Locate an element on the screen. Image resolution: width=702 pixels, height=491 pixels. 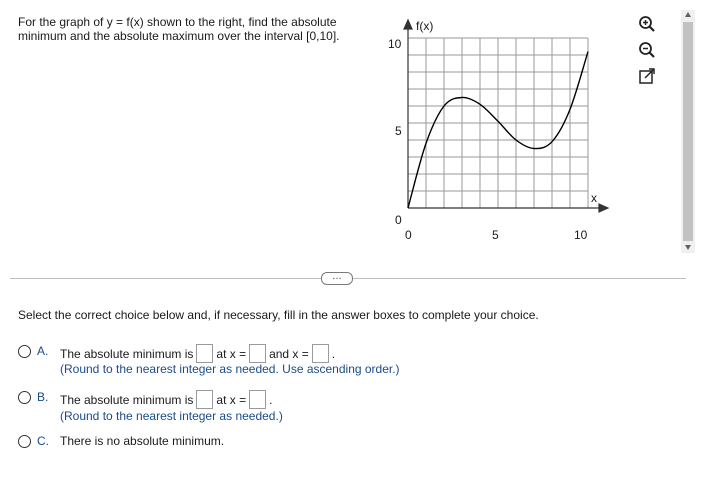
choice-a-text1: The absolute minimum is is located at coordinates (127, 353).